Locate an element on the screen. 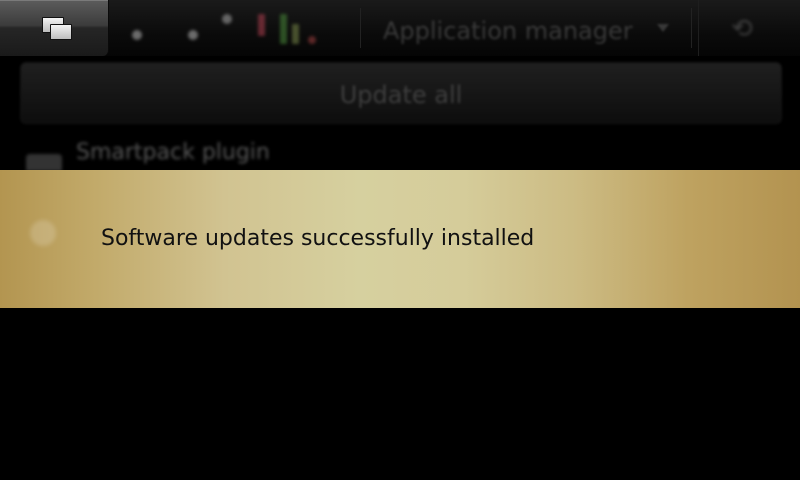 The image size is (800, 480). task-switcher-icon is located at coordinates (56, 29).